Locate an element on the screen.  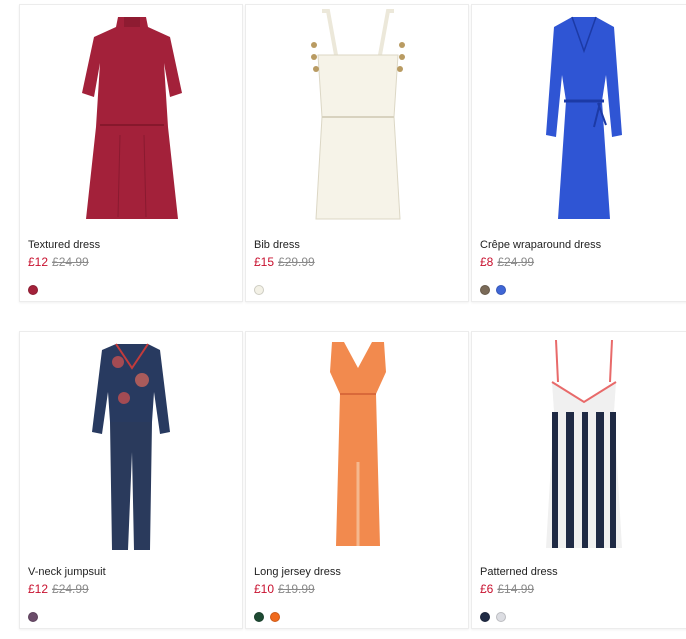
price-block: £10 £19.99 is located at coordinates (284, 589).